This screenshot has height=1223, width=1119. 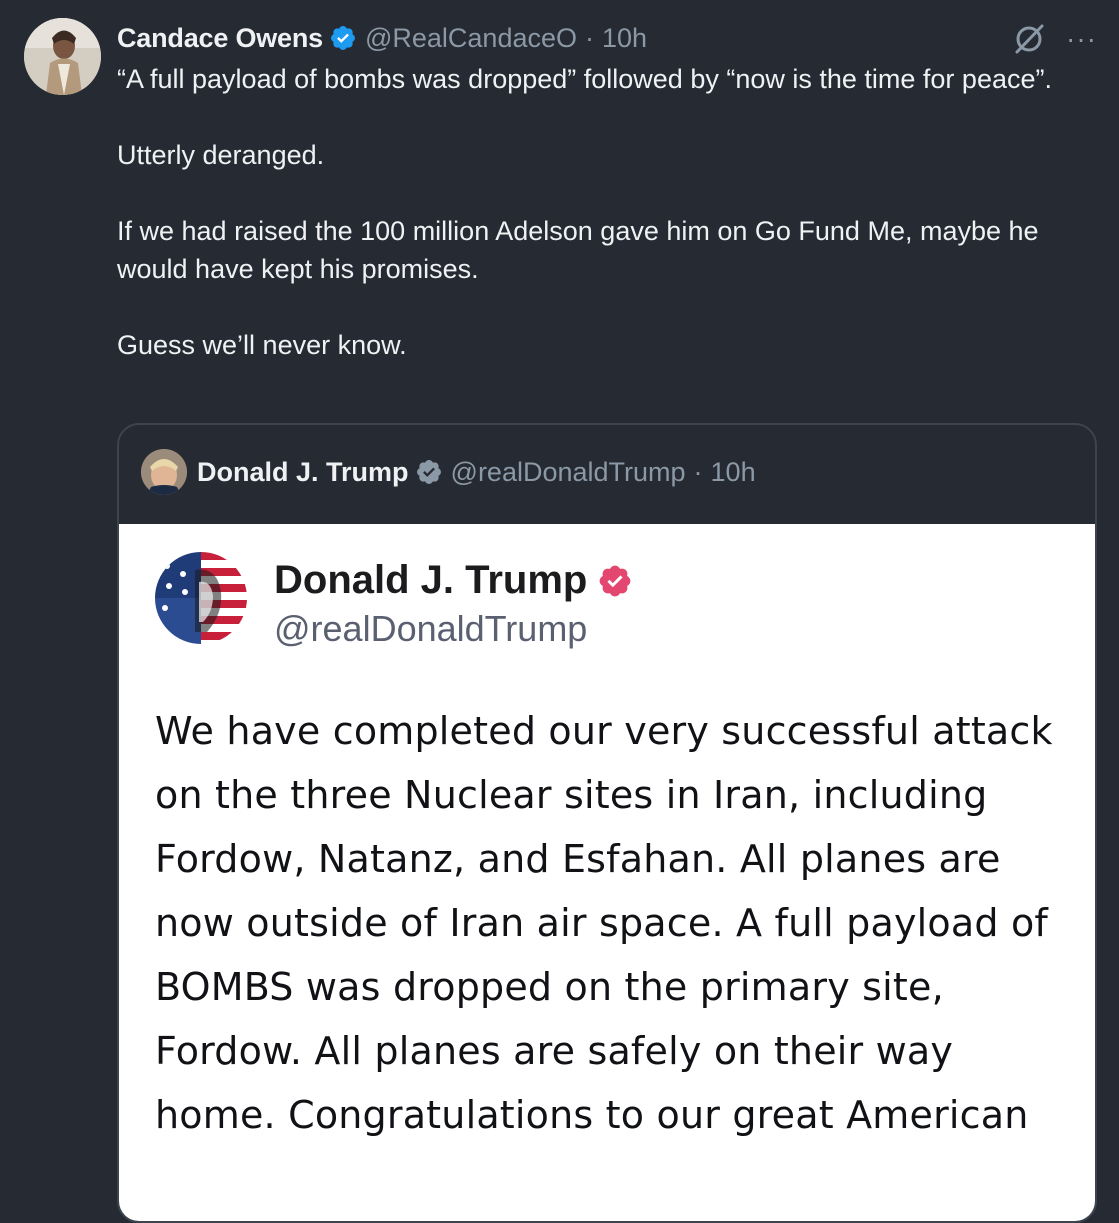 I want to click on quoted-tweet-header: Donald J. Trump @realDonaldTrump · 10h, so click(x=448, y=472).